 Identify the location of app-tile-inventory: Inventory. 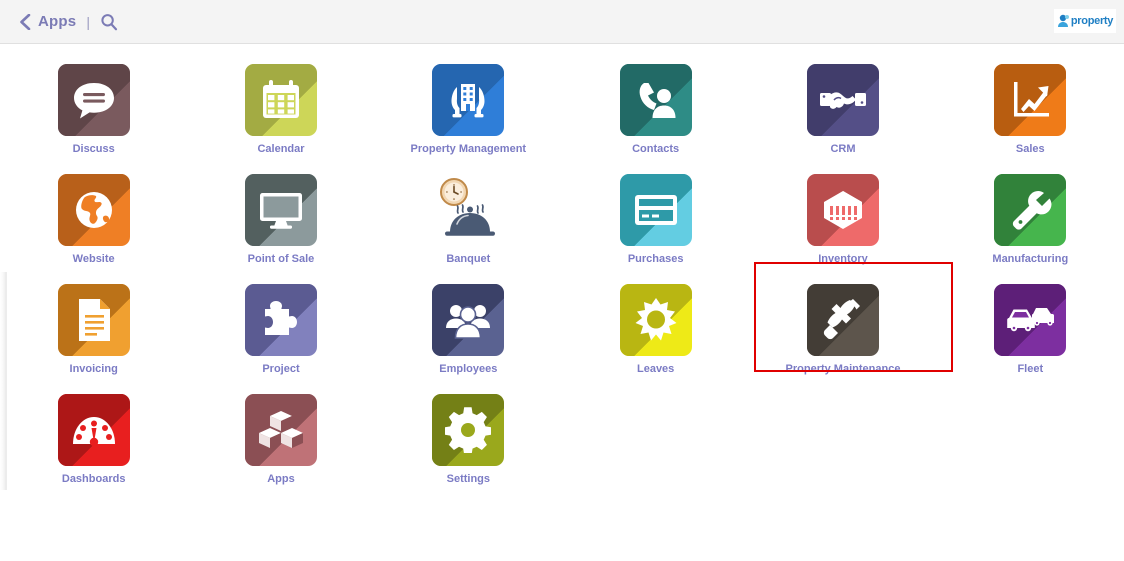
(842, 217).